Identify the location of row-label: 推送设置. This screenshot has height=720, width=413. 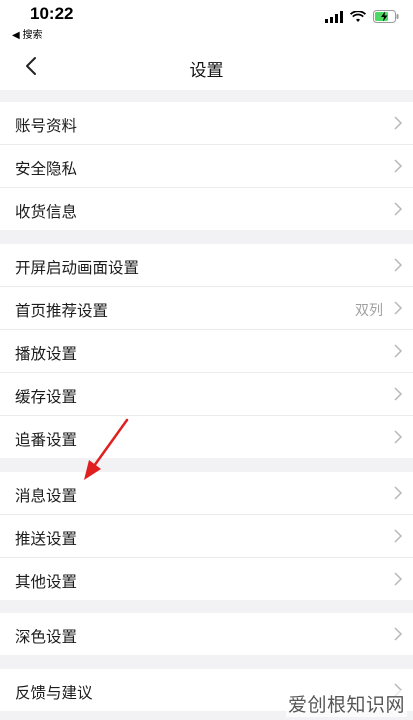
(46, 539).